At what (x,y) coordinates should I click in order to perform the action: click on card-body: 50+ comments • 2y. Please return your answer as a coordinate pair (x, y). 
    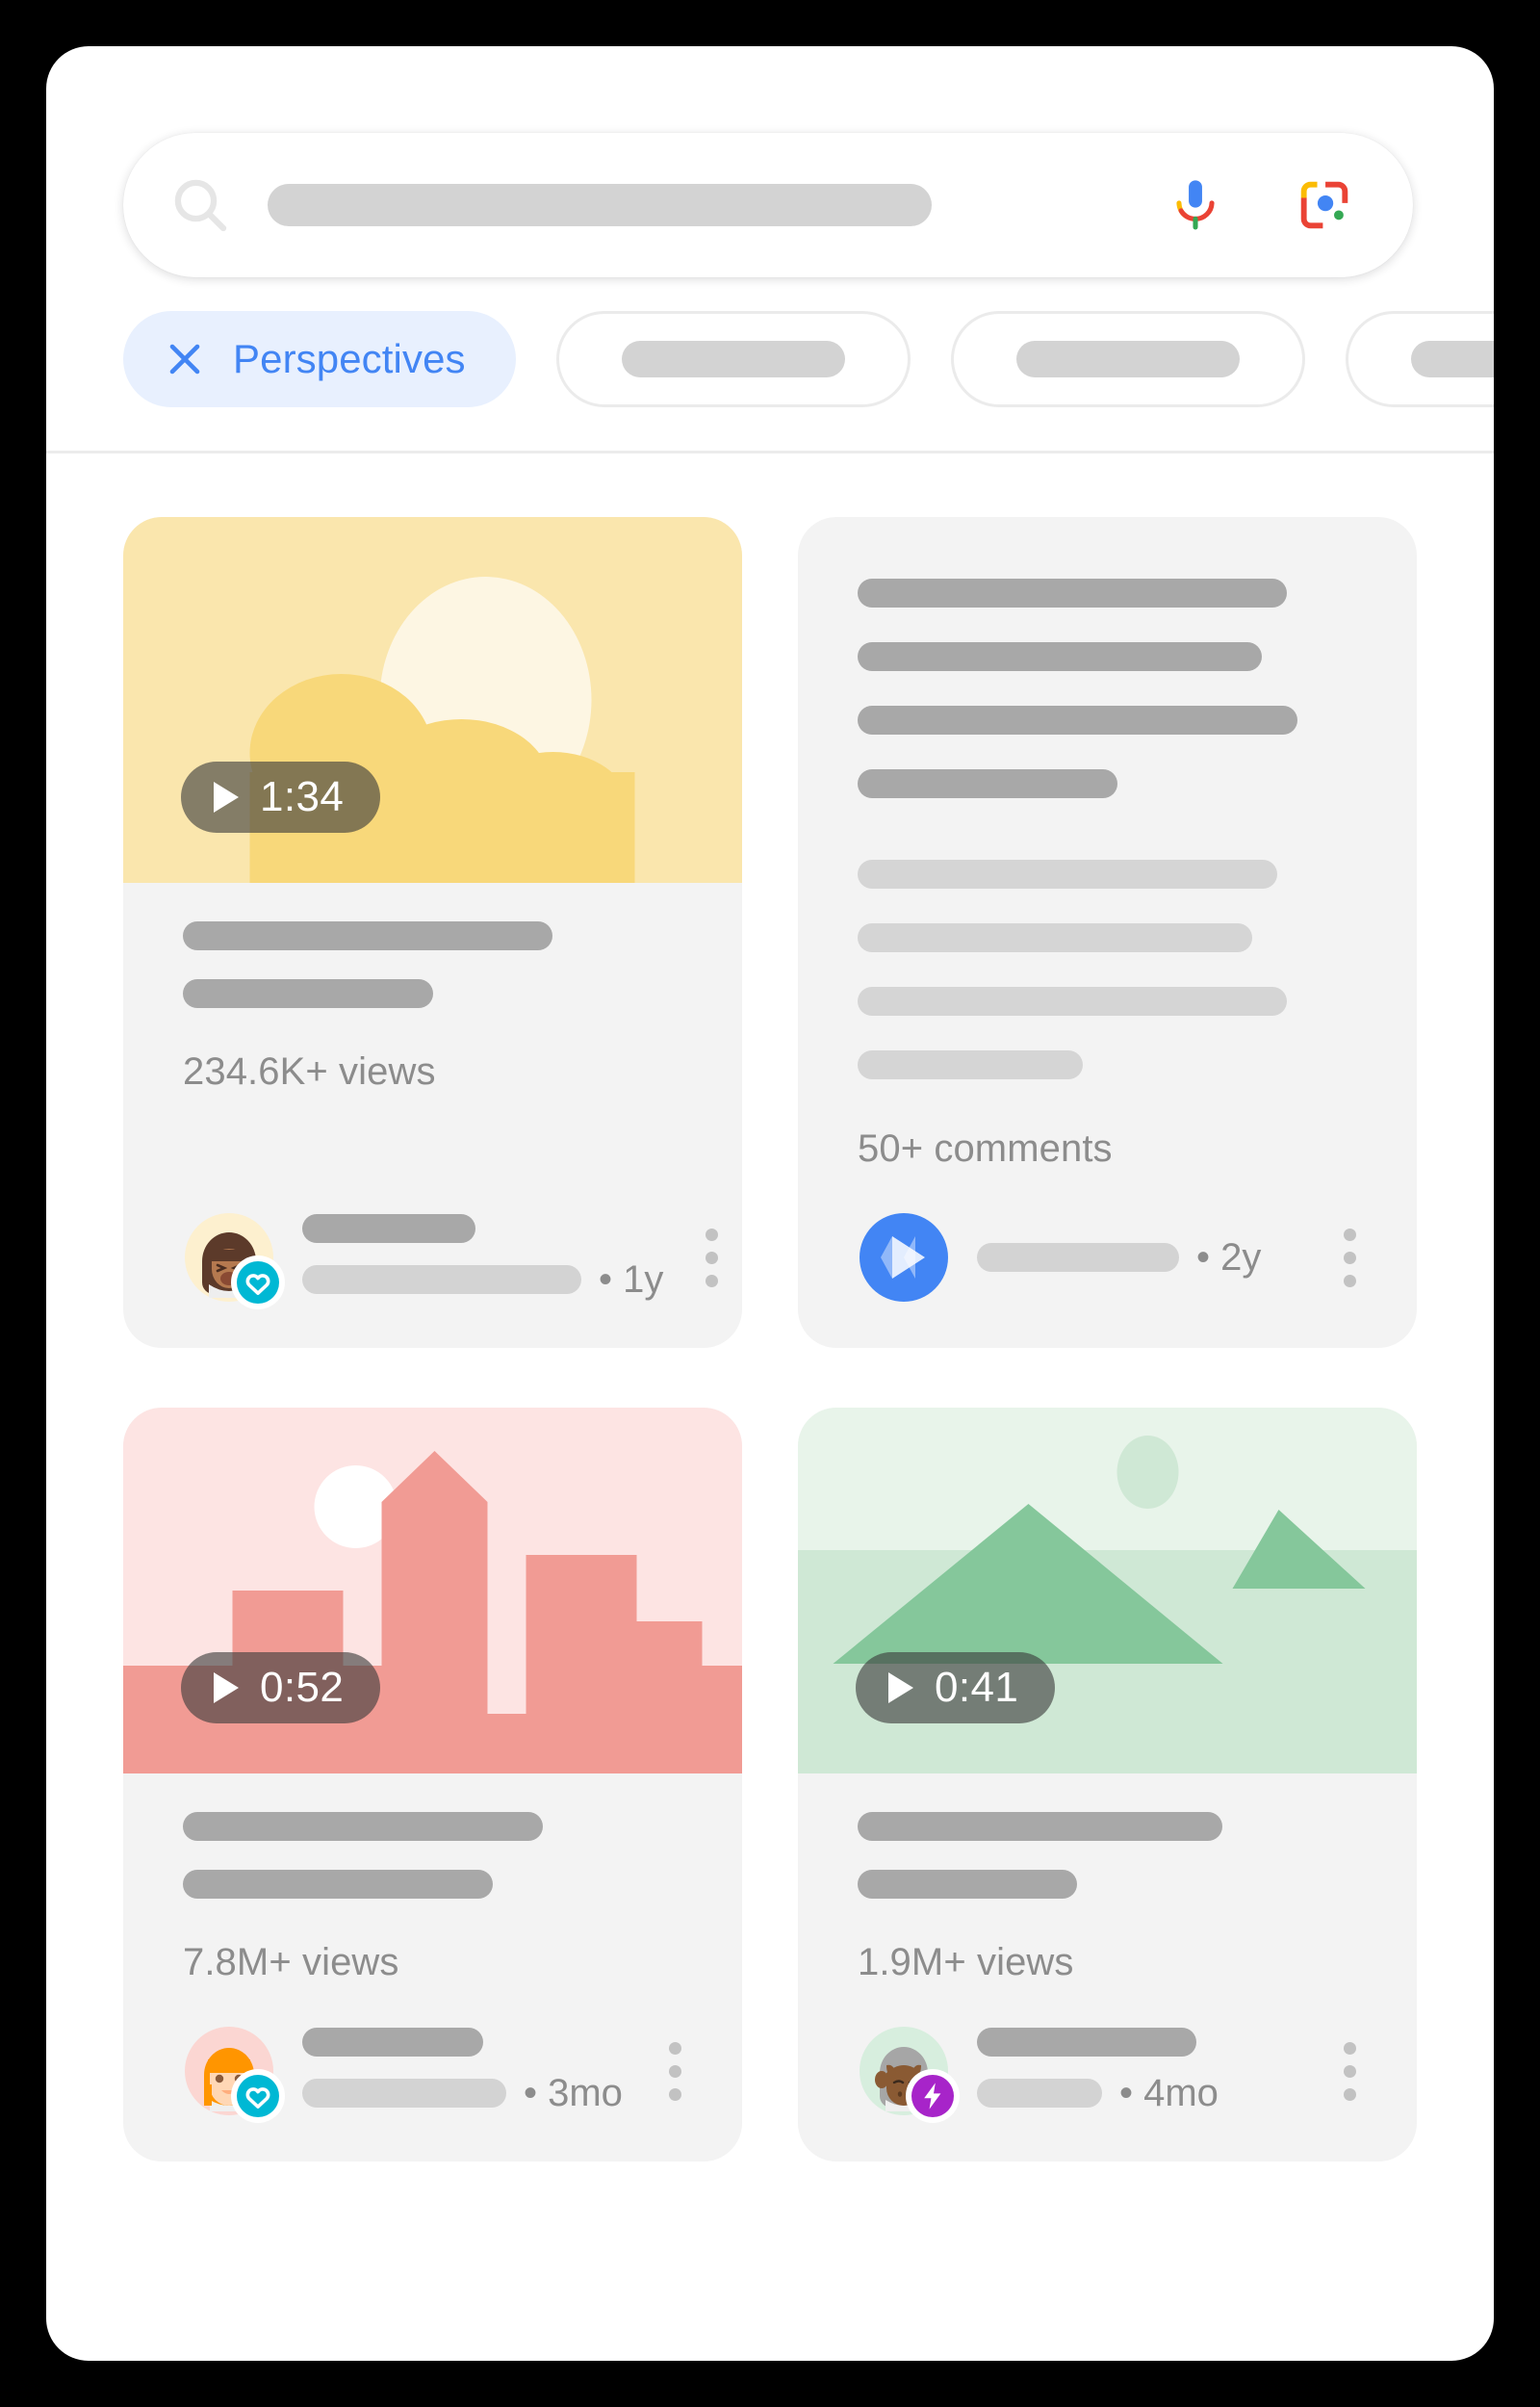
    Looking at the image, I should click on (1107, 932).